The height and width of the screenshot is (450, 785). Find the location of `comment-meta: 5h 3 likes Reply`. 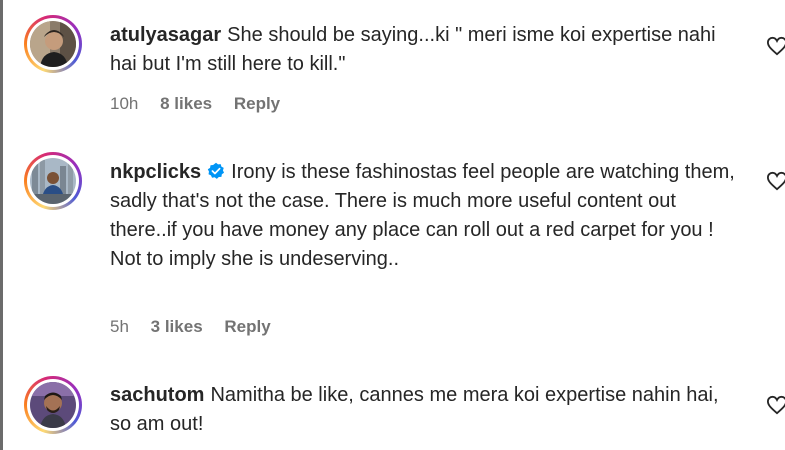

comment-meta: 5h 3 likes Reply is located at coordinates (199, 327).